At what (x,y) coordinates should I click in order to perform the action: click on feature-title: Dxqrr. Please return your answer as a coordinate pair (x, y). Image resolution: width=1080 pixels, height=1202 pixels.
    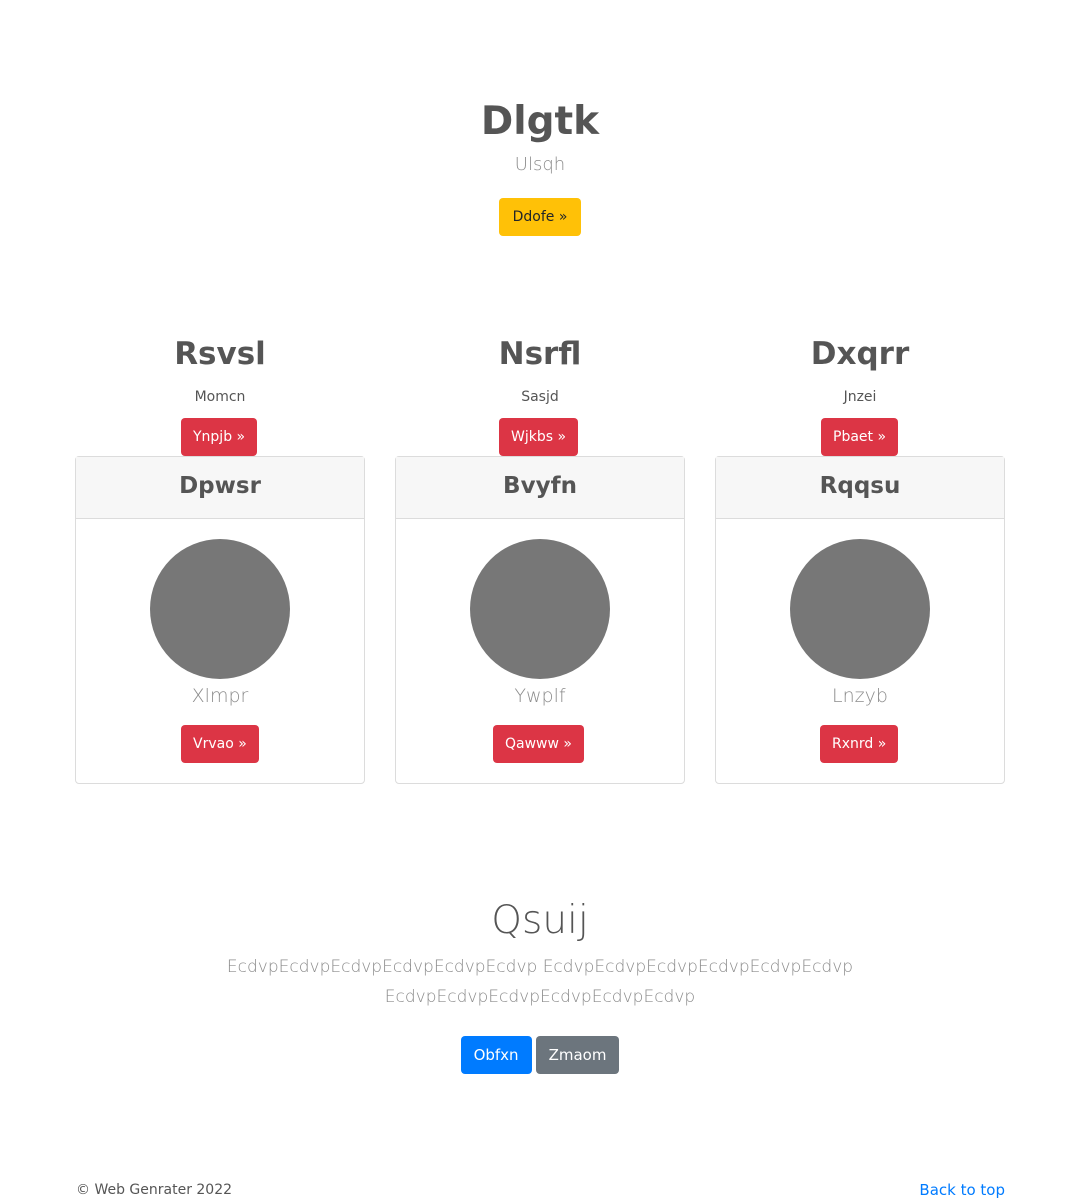
    Looking at the image, I should click on (860, 354).